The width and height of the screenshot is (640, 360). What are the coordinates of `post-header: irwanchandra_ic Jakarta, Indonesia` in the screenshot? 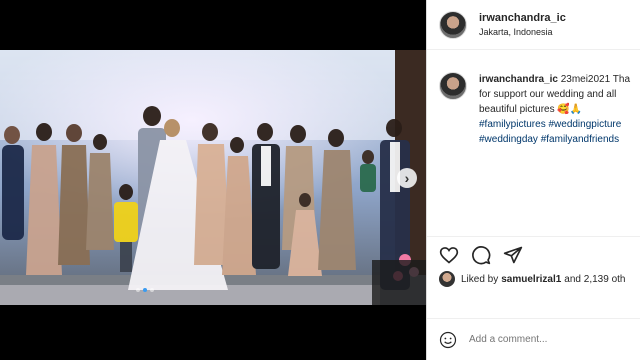 It's located at (533, 25).